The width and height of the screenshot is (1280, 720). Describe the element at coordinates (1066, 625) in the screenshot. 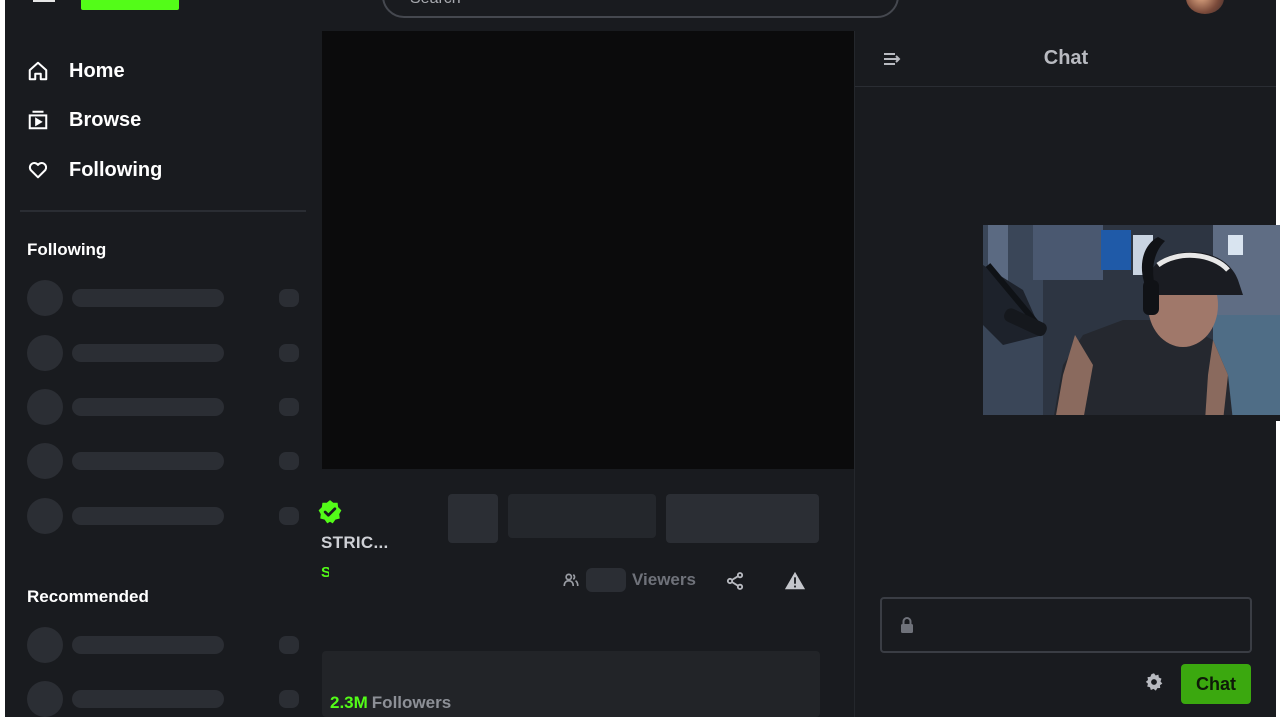

I see `chat-message-input` at that location.